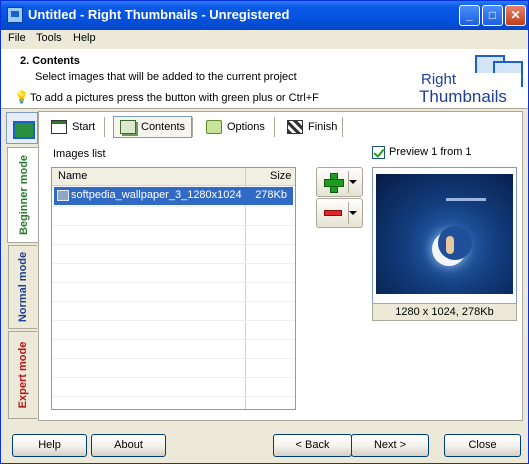 The image size is (529, 464). What do you see at coordinates (63, 195) in the screenshot?
I see `image-file-icon` at bounding box center [63, 195].